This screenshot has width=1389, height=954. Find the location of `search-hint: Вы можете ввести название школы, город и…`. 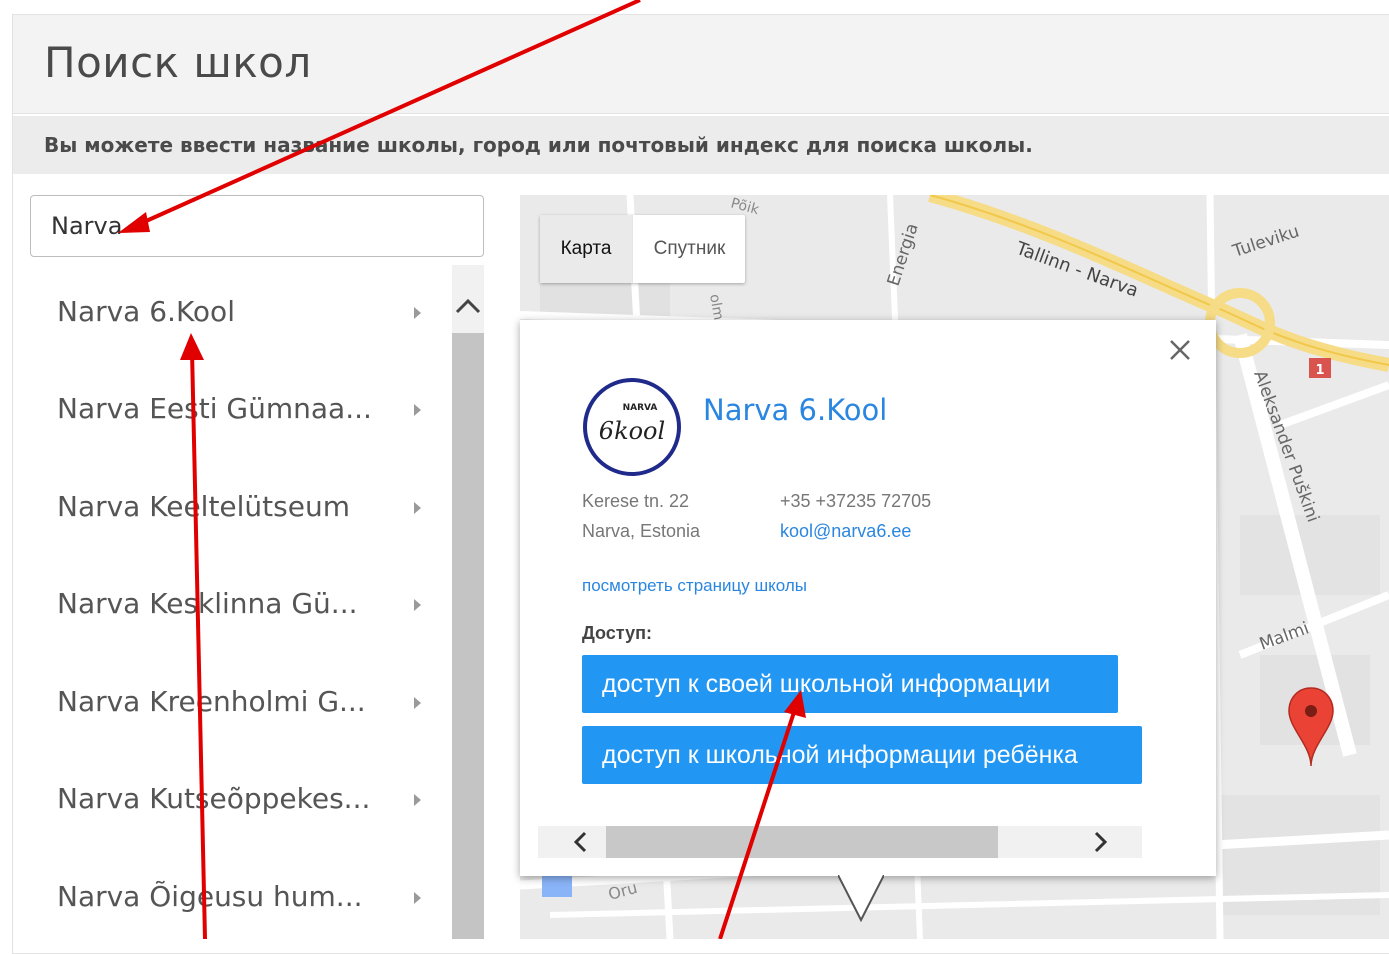

search-hint: Вы можете ввести название школы, город и… is located at coordinates (538, 145).